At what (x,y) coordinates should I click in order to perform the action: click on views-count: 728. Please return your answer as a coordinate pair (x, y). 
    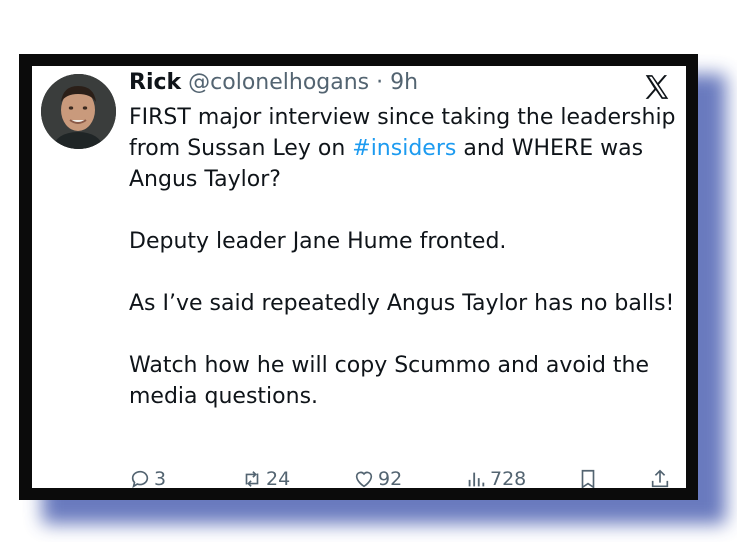
    Looking at the image, I should click on (508, 478).